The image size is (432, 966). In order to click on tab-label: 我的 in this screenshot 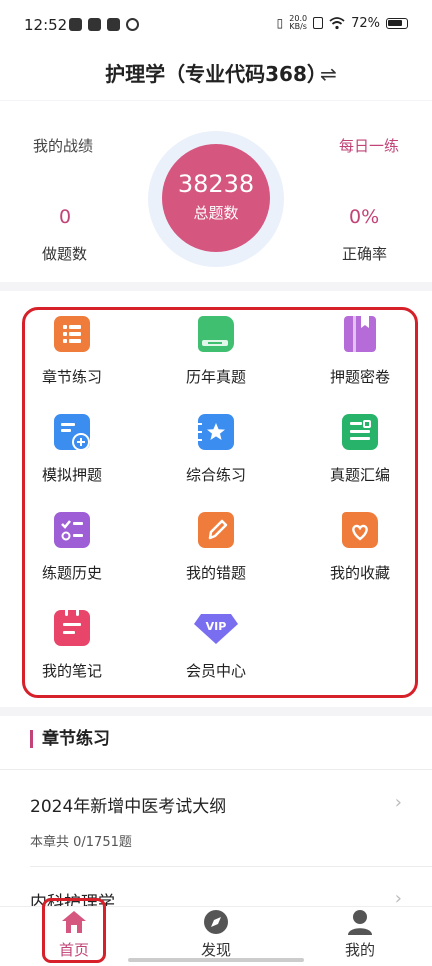, I will do `click(359, 950)`.